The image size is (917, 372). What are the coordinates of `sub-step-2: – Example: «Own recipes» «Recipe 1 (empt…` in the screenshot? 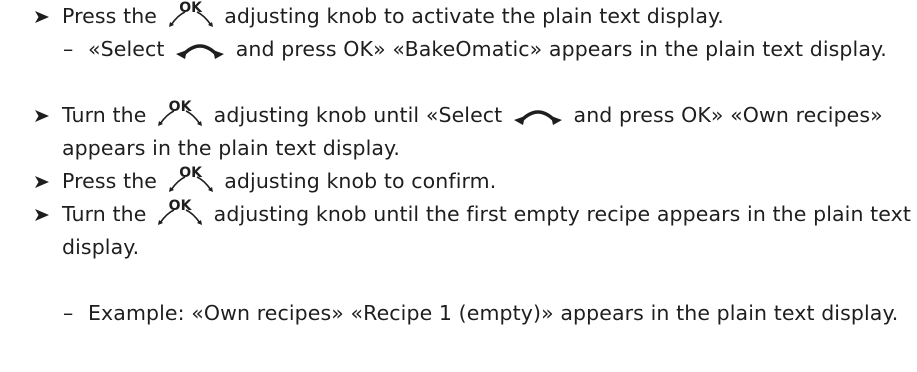 It's located at (488, 313).